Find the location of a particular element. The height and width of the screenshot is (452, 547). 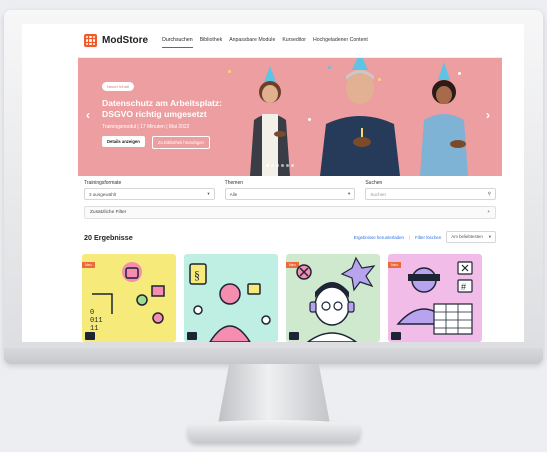

hero-badge: Neuer Inhalt is located at coordinates (118, 86).